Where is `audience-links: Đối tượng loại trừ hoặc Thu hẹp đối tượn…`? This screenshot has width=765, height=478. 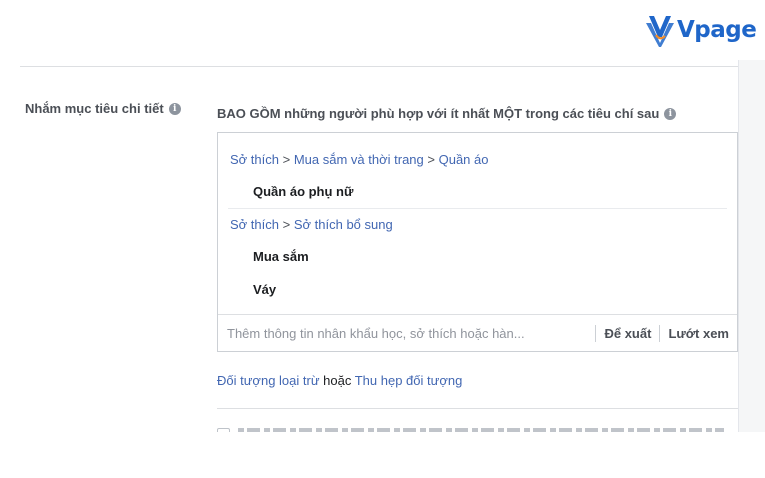
audience-links: Đối tượng loại trừ hoặc Thu hẹp đối tượn… is located at coordinates (339, 380).